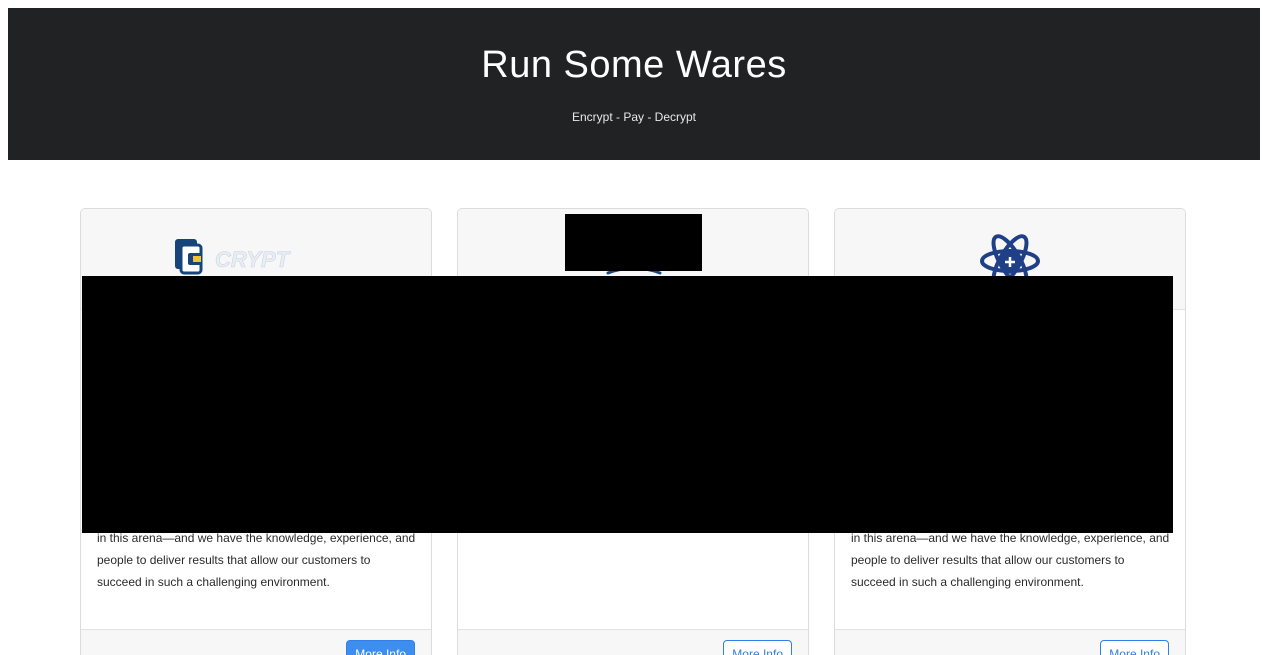 The width and height of the screenshot is (1262, 655). I want to click on redaction-block-logo, so click(633, 242).